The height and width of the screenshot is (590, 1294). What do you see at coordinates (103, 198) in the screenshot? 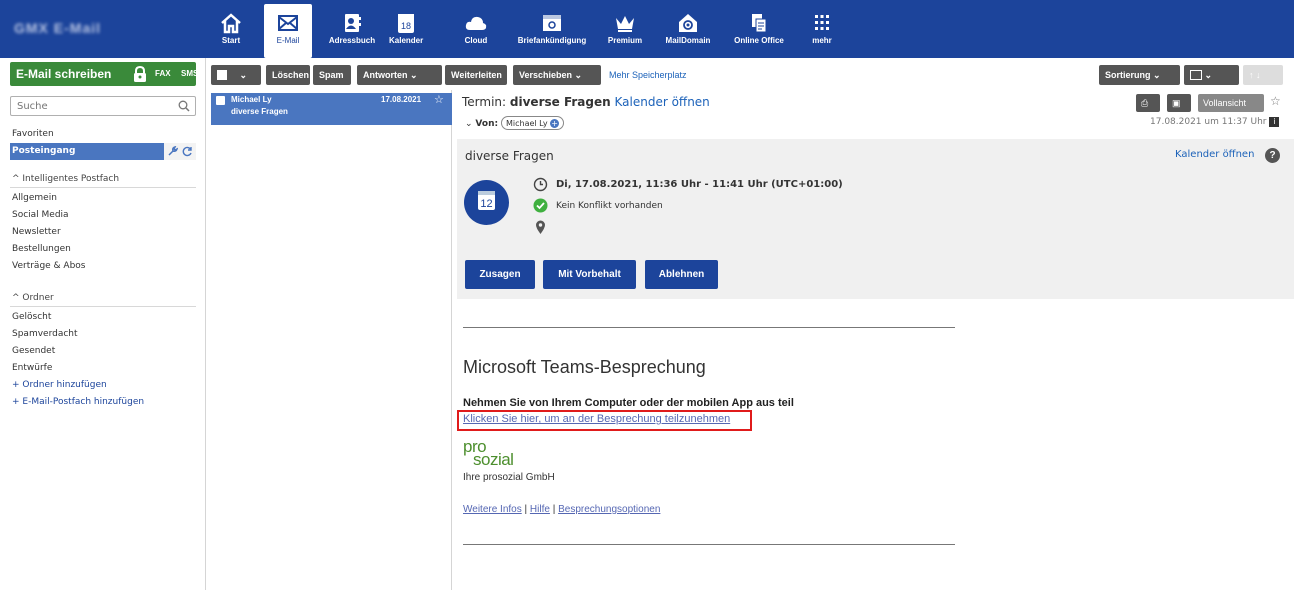
I see `folder-allgemein: Allgemein` at bounding box center [103, 198].